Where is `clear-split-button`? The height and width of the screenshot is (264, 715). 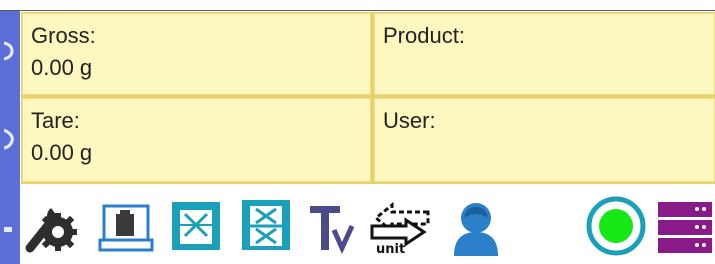
clear-split-button is located at coordinates (266, 226).